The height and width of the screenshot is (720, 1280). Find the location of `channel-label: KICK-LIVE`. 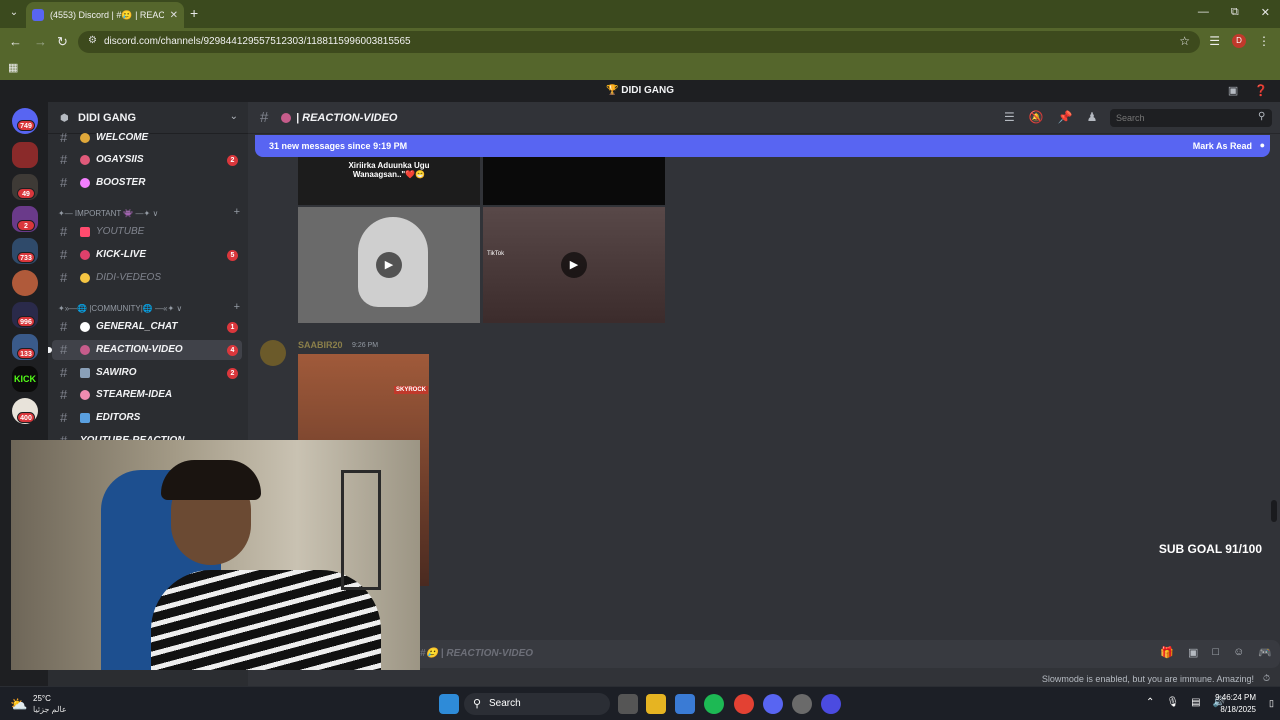

channel-label: KICK-LIVE is located at coordinates (121, 254).